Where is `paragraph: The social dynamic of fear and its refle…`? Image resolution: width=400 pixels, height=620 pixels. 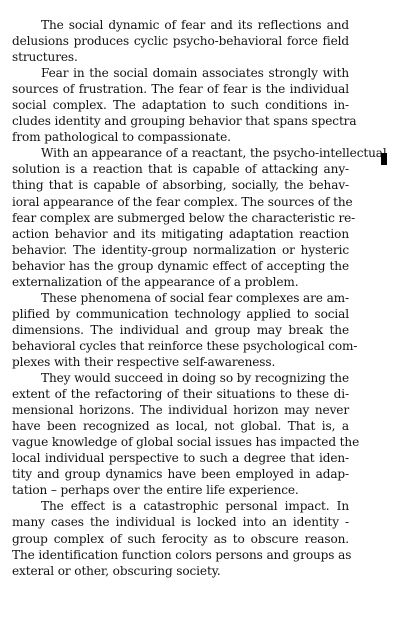
paragraph: The social dynamic of fear and its refle… is located at coordinates (180, 41).